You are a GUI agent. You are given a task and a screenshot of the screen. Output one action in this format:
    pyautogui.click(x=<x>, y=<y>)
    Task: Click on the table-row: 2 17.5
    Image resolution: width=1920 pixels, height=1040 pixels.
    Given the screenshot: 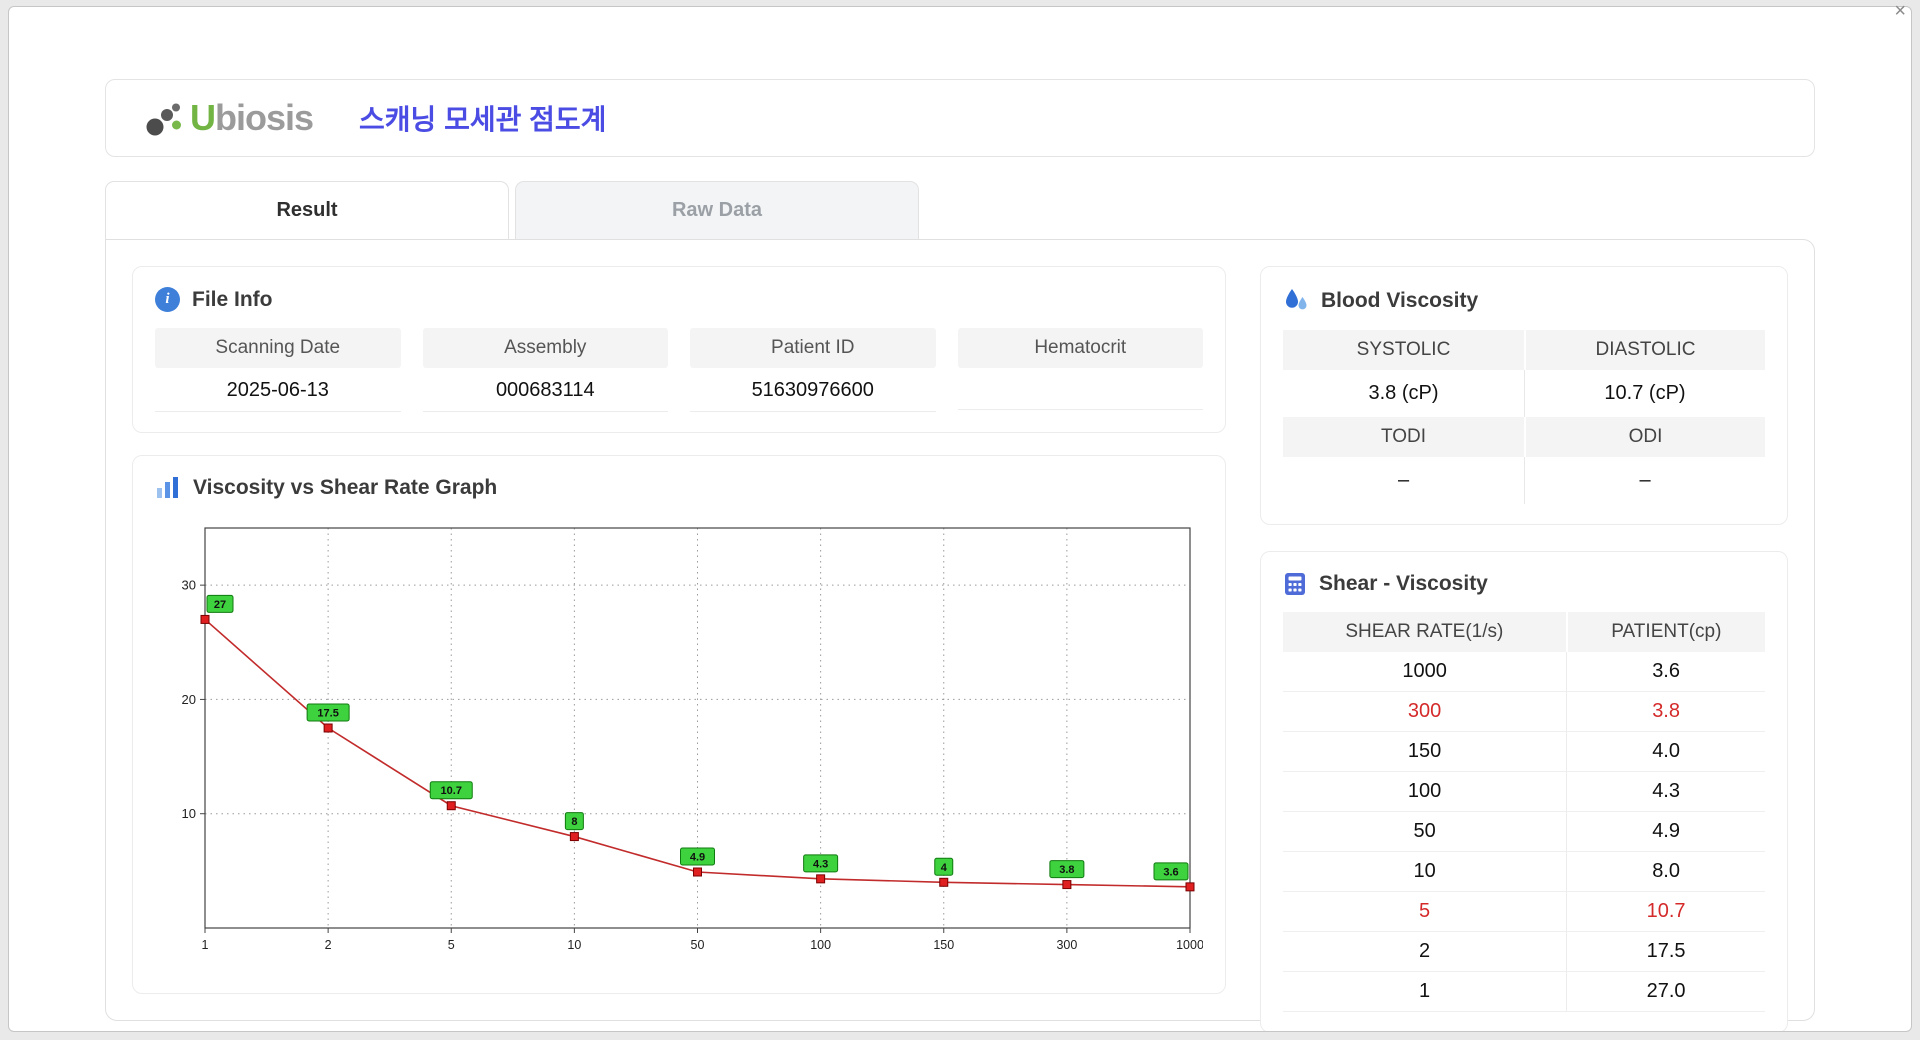 What is the action you would take?
    pyautogui.click(x=1524, y=951)
    